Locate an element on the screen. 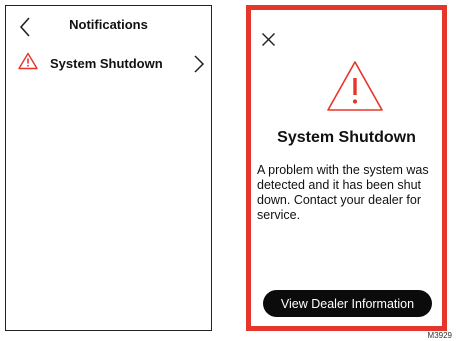 The image size is (456, 341). view-dealer-information-button: View Dealer Information is located at coordinates (347, 303).